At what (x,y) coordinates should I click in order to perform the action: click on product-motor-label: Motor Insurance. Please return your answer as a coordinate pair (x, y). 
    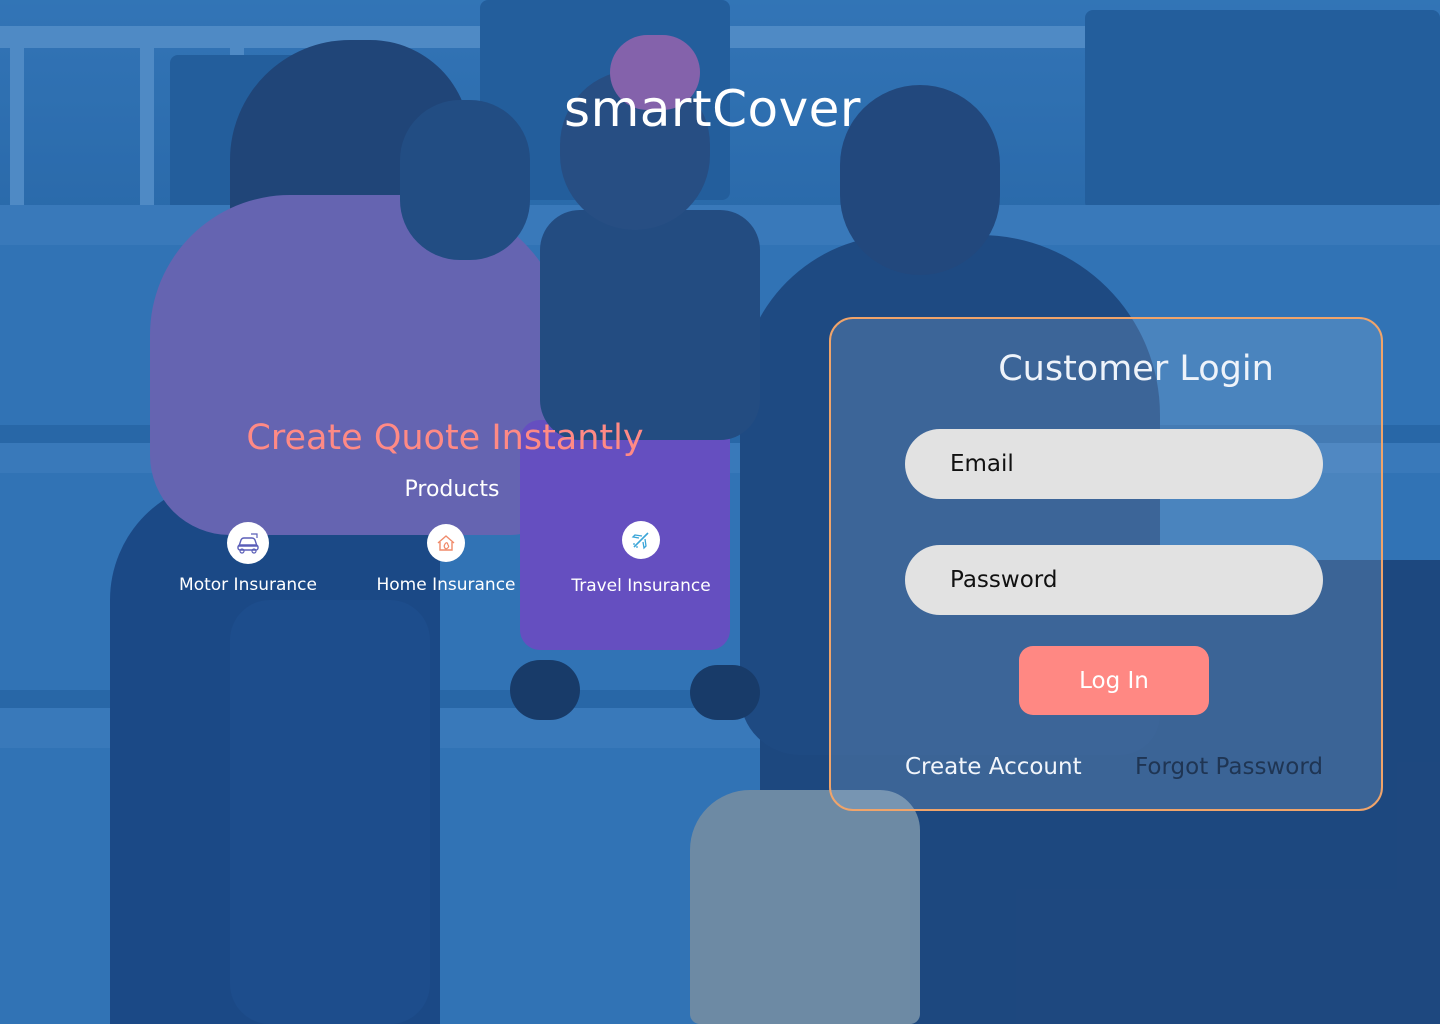
    Looking at the image, I should click on (248, 585).